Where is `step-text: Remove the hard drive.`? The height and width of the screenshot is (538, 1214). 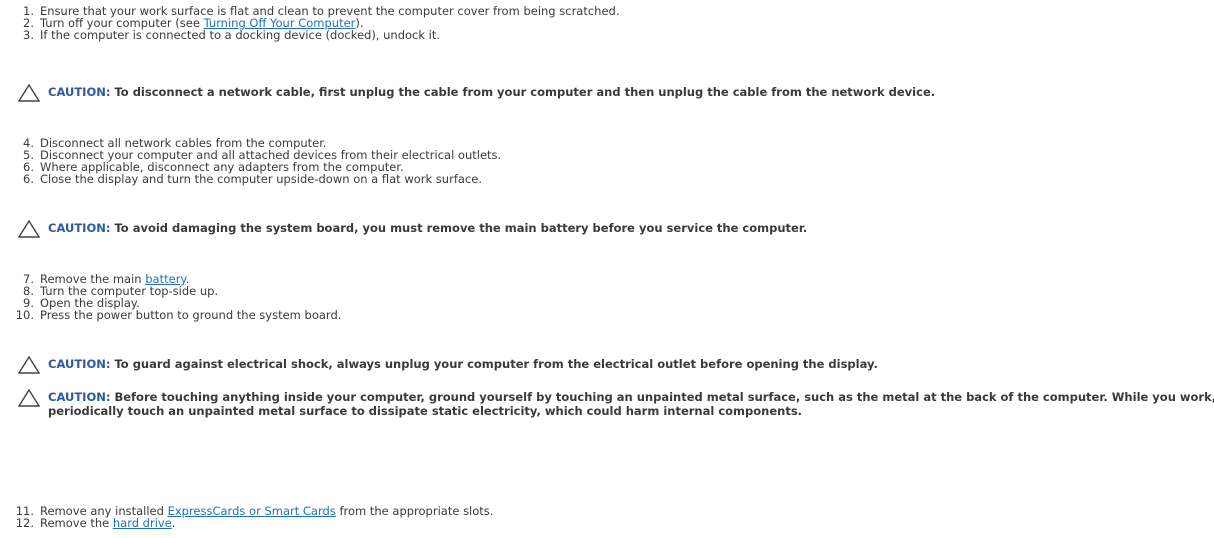
step-text: Remove the hard drive. is located at coordinates (107, 523).